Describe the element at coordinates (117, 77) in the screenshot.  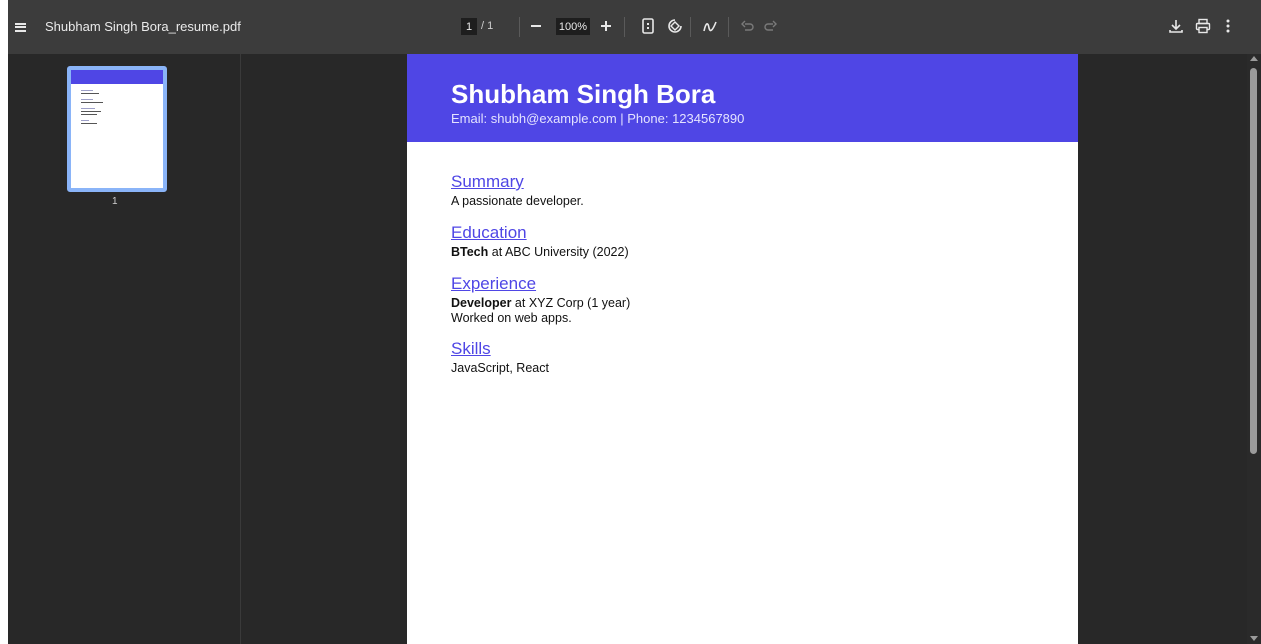
I see `thumbnail-header` at that location.